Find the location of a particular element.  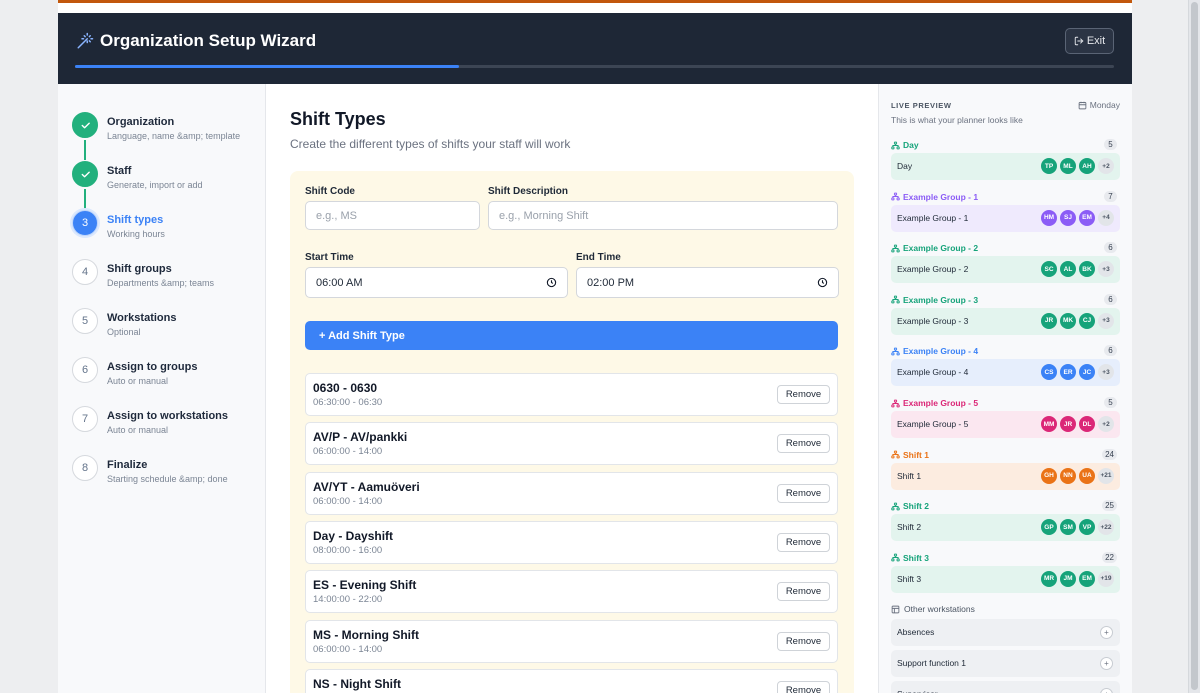

preview-group-row: Shift 1 GH NN UA +21 is located at coordinates (1005, 476).